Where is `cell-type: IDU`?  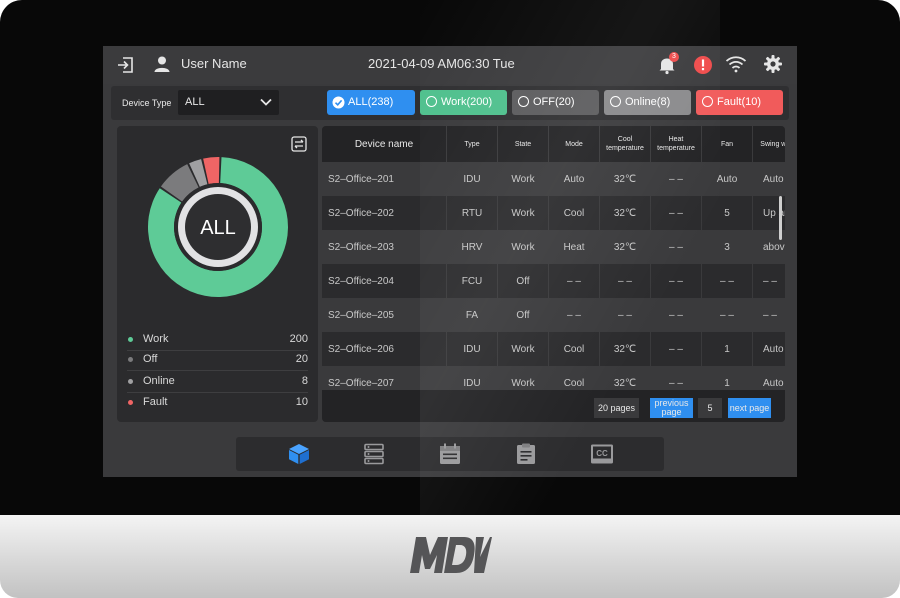
cell-type: IDU is located at coordinates (472, 179).